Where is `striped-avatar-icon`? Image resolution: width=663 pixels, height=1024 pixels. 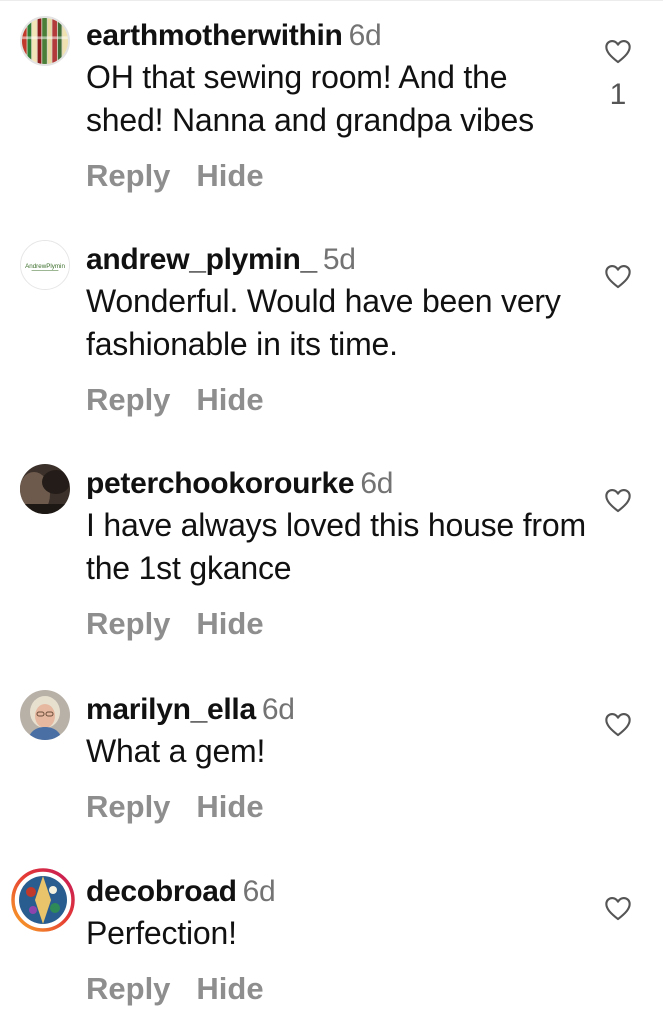 striped-avatar-icon is located at coordinates (45, 41).